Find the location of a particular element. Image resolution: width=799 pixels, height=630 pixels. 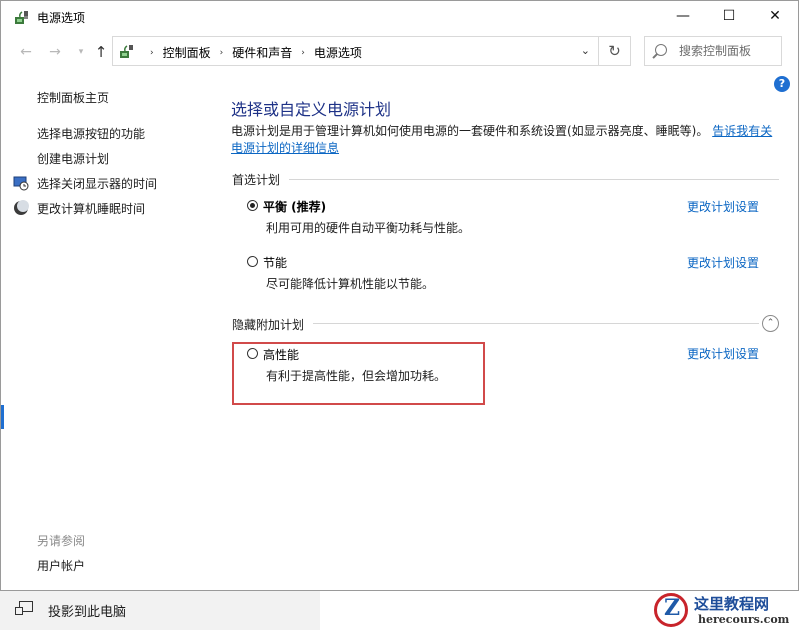

control-panel-icon is located at coordinates (126, 51).